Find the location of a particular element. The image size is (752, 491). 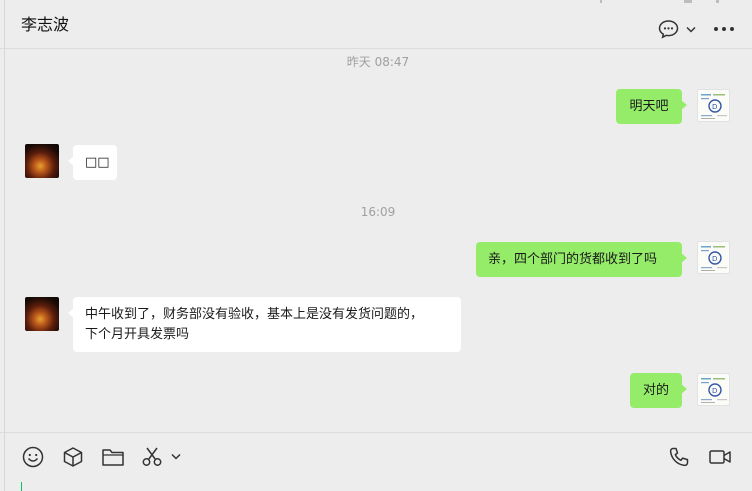

chat-header: 李志波 is located at coordinates (376, 24).